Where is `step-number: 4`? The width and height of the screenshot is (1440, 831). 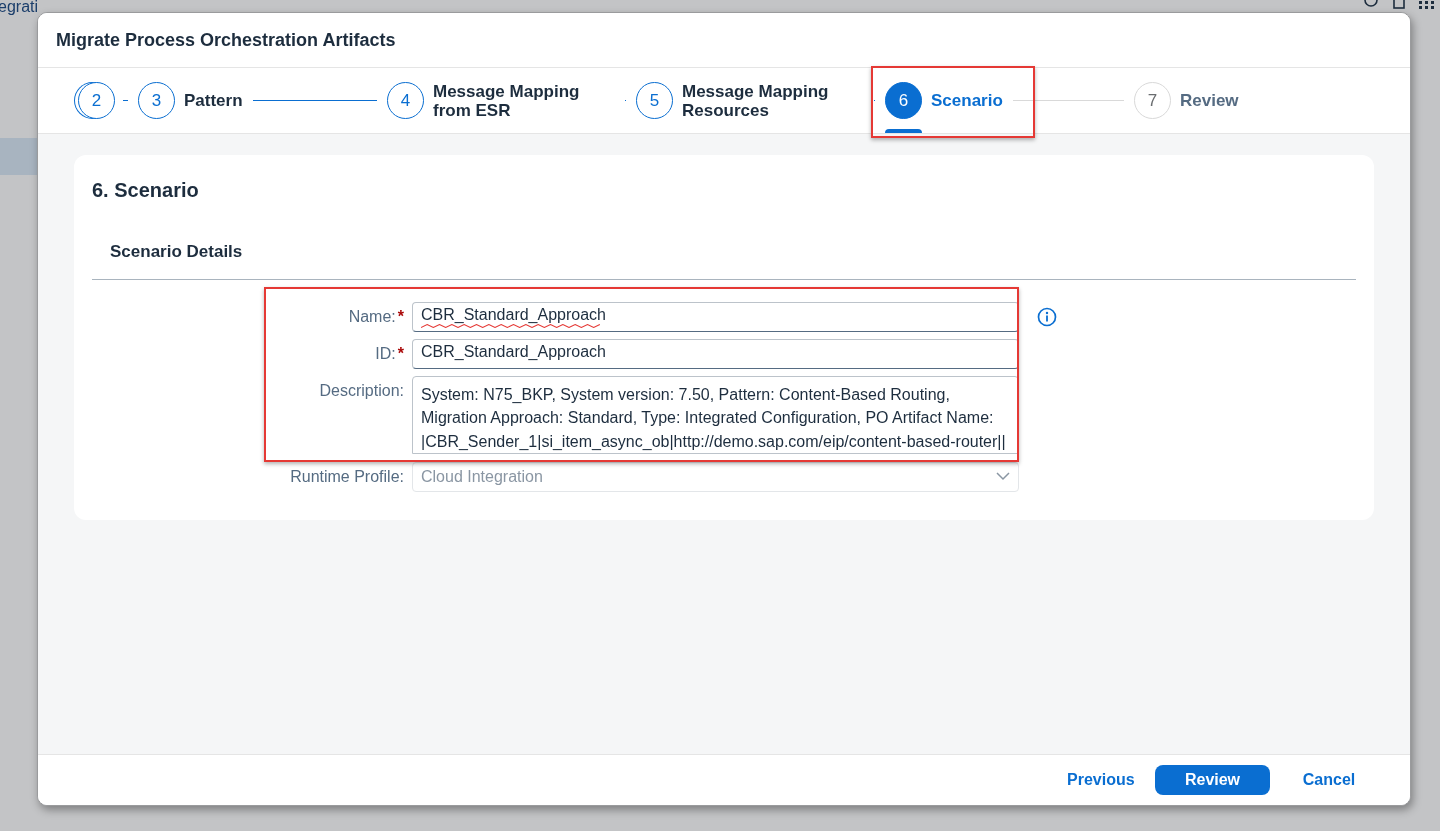 step-number: 4 is located at coordinates (405, 100).